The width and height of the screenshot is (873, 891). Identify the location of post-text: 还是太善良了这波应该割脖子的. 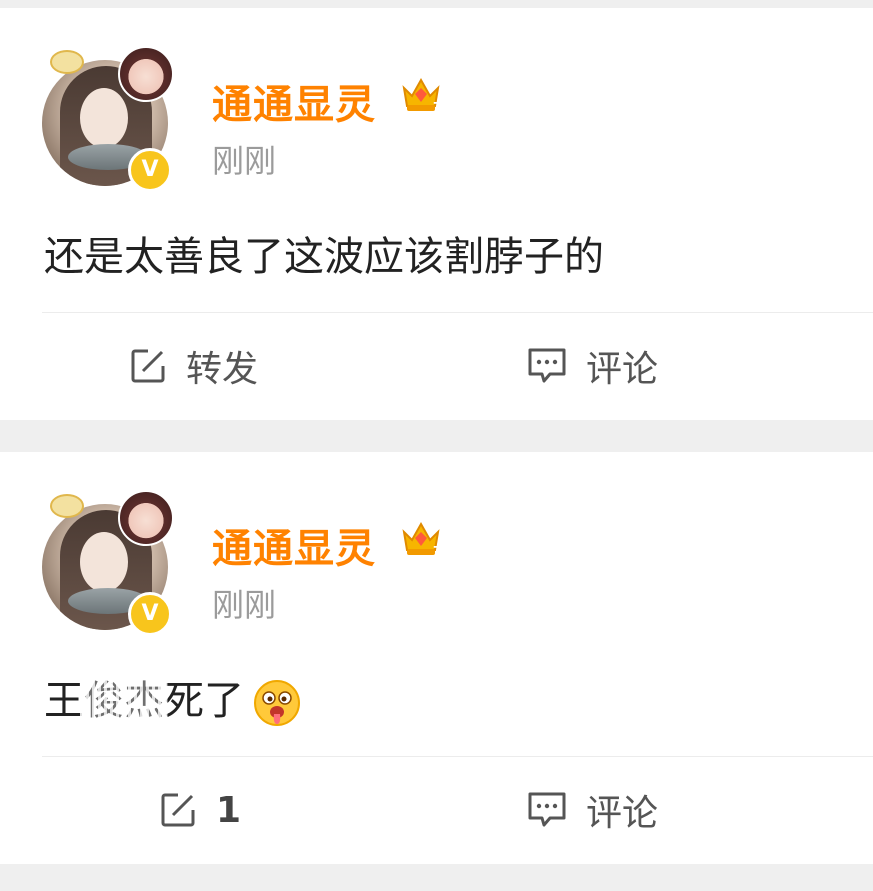
(324, 257).